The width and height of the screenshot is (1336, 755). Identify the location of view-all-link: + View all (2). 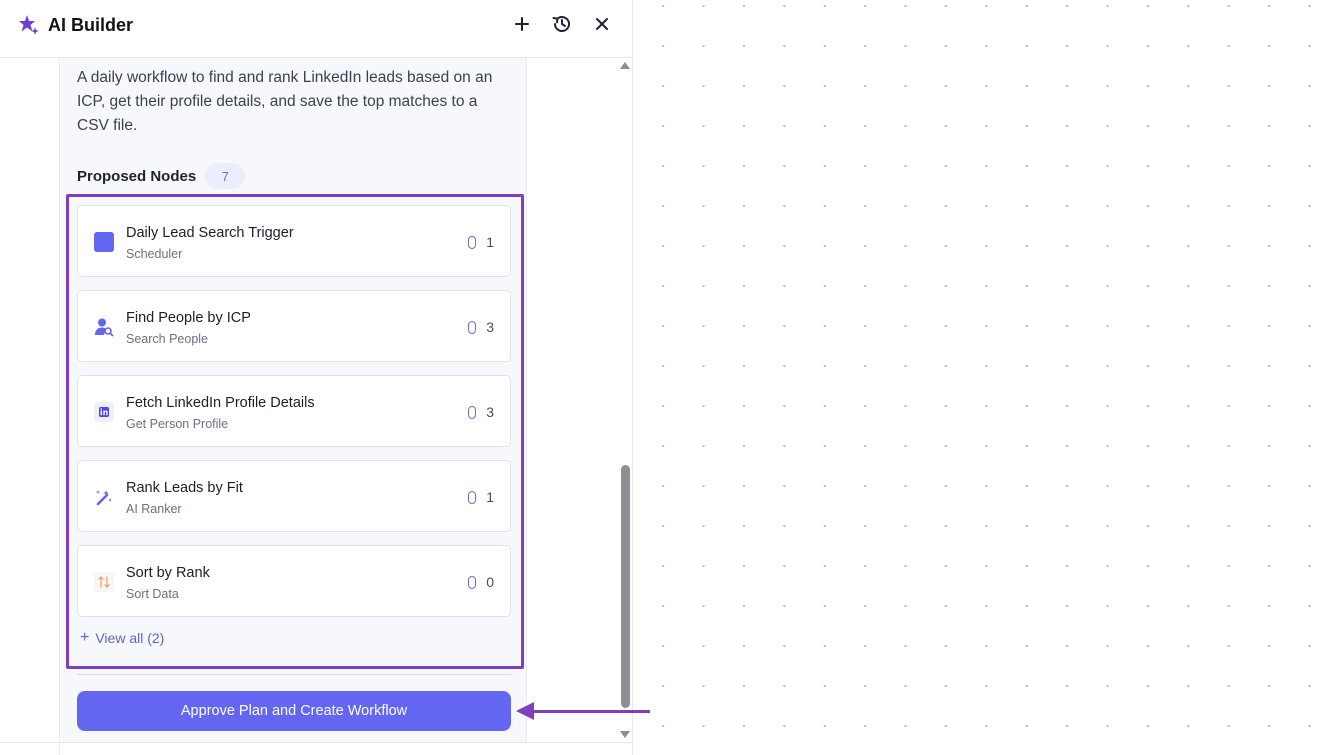
(122, 638).